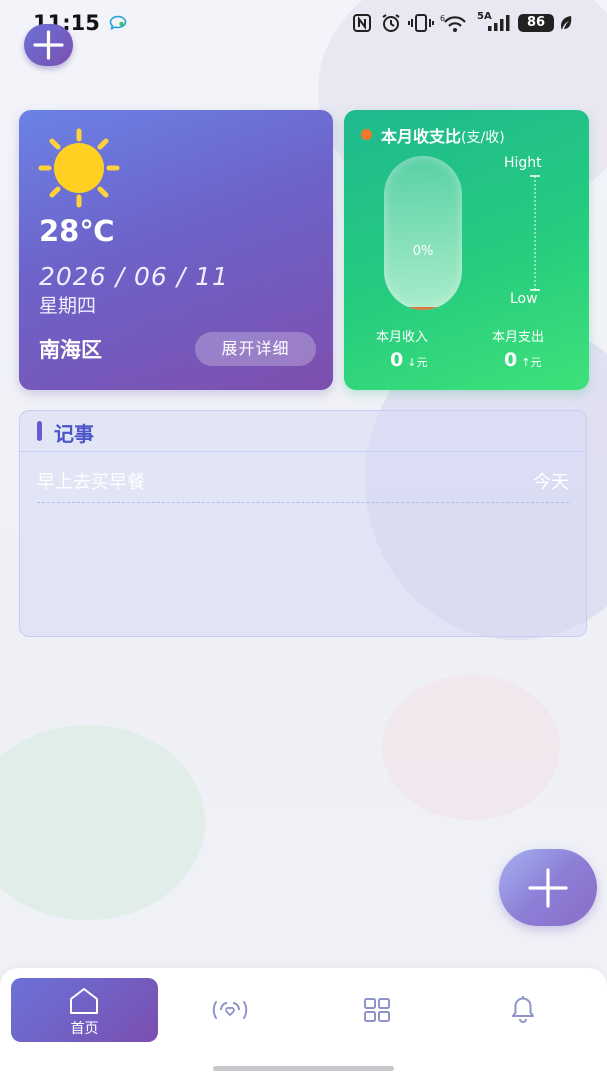 This screenshot has width=607, height=1080. Describe the element at coordinates (536, 23) in the screenshot. I see `battery-level: 86` at that location.